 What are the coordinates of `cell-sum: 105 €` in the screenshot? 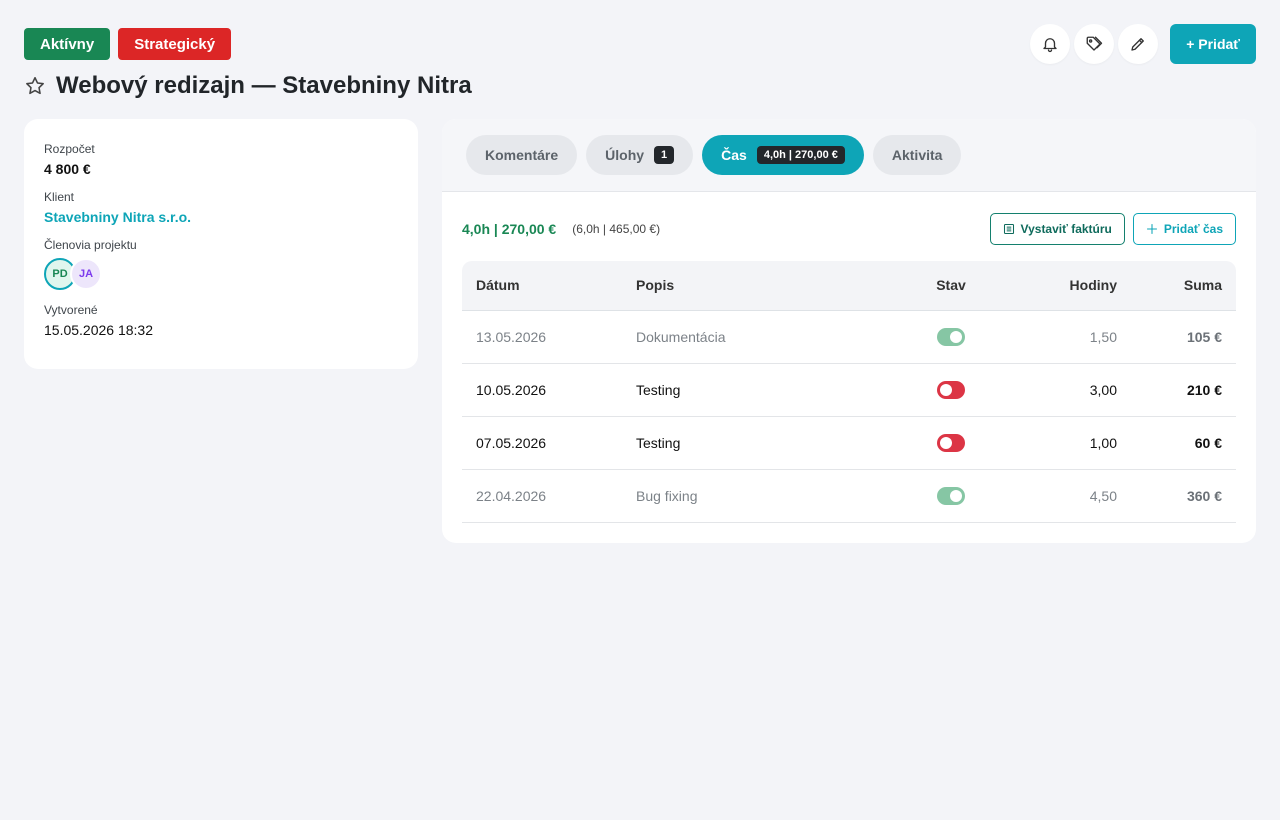 It's located at (1183, 337).